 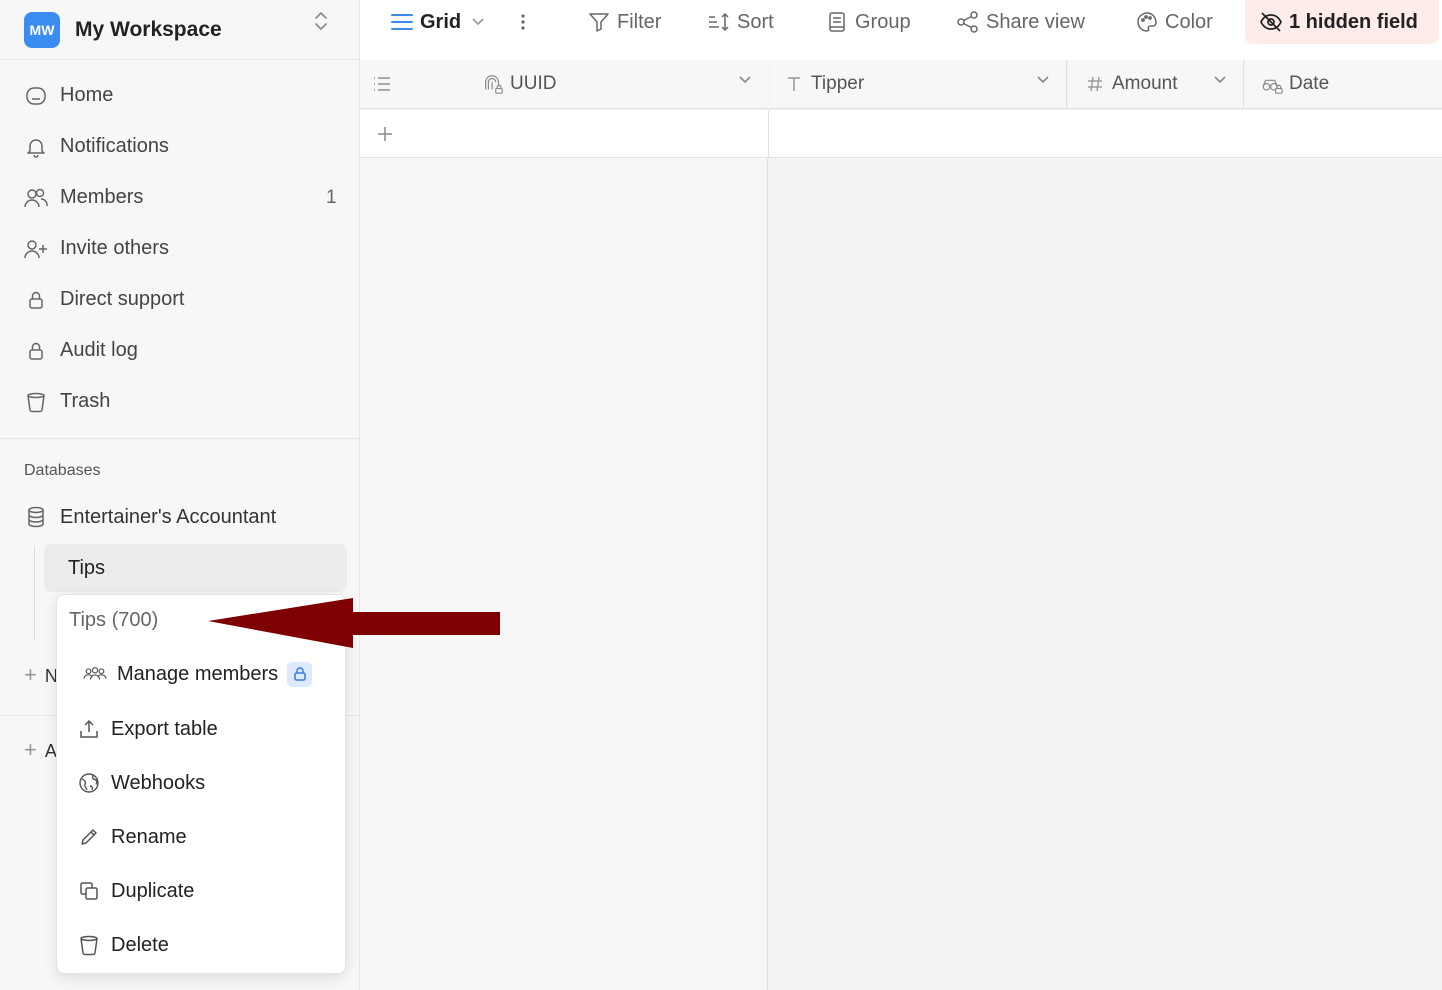 I want to click on sidebar-item-direct-support: Direct support, so click(x=179, y=299).